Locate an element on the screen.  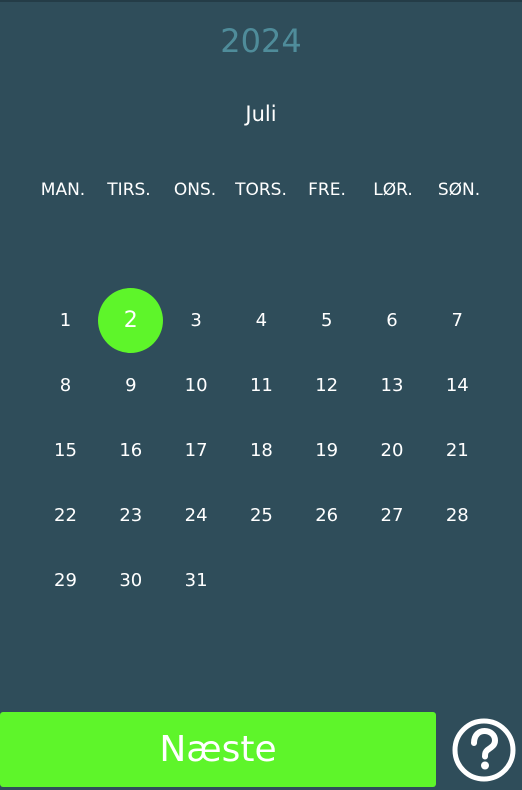
month-label: Juli is located at coordinates (261, 114).